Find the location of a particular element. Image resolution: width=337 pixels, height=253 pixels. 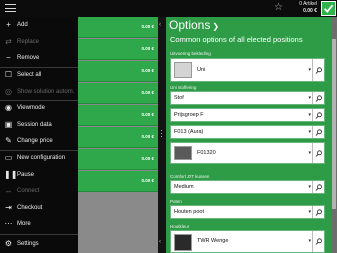

checkout-icon: ⇥ is located at coordinates (8, 207).